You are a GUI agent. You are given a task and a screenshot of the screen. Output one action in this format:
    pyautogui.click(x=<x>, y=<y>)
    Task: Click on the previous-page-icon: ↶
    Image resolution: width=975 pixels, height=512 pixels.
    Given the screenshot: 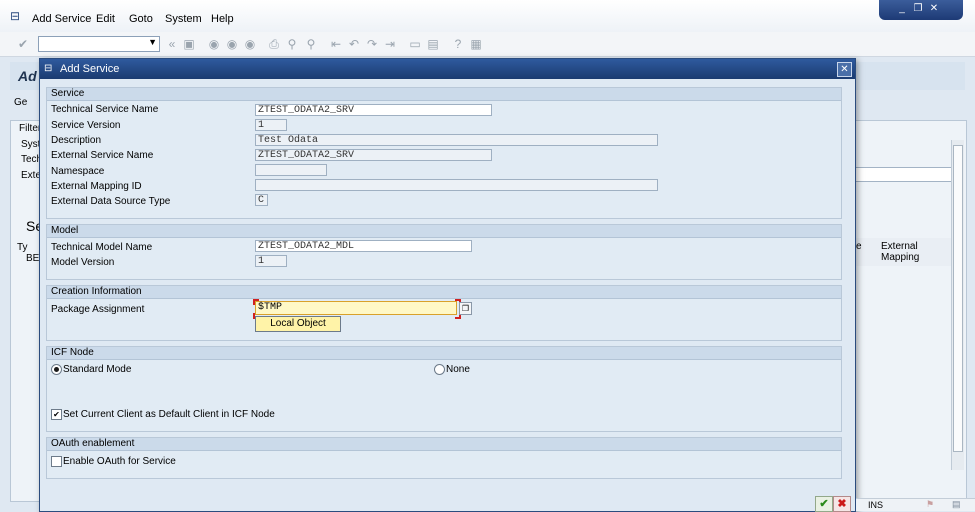 What is the action you would take?
    pyautogui.click(x=354, y=44)
    